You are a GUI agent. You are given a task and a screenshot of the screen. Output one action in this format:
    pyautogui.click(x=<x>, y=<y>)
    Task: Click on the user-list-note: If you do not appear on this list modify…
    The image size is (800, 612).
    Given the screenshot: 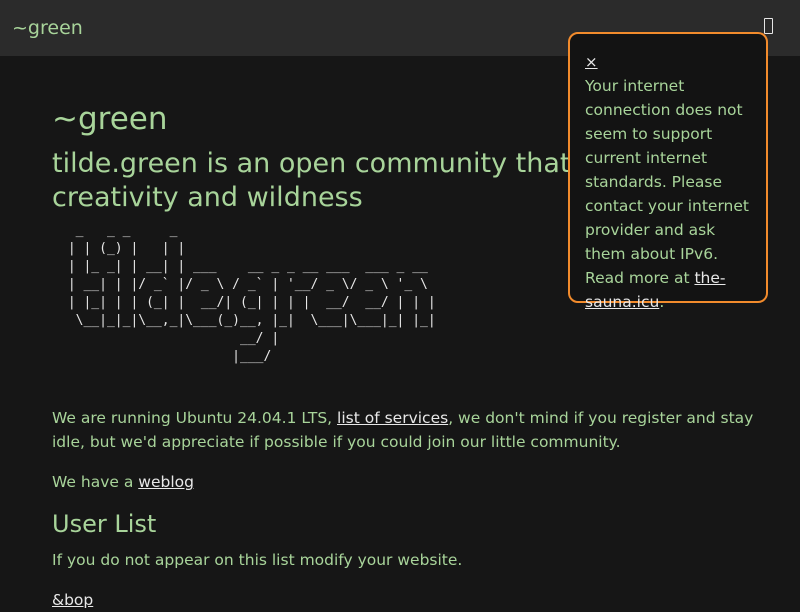 What is the action you would take?
    pyautogui.click(x=257, y=560)
    